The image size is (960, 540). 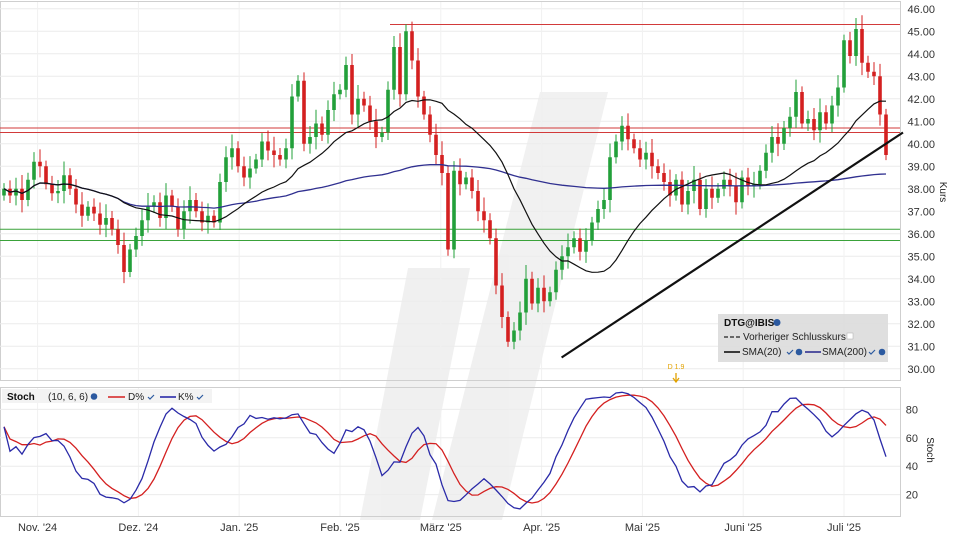 What do you see at coordinates (921, 145) in the screenshot?
I see `y-tick-label: 40.00` at bounding box center [921, 145].